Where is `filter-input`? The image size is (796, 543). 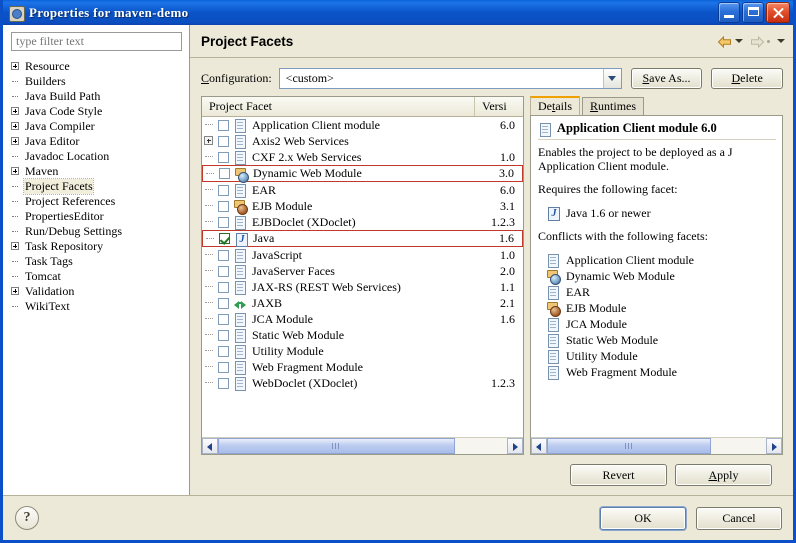
filter-input is located at coordinates (96, 41).